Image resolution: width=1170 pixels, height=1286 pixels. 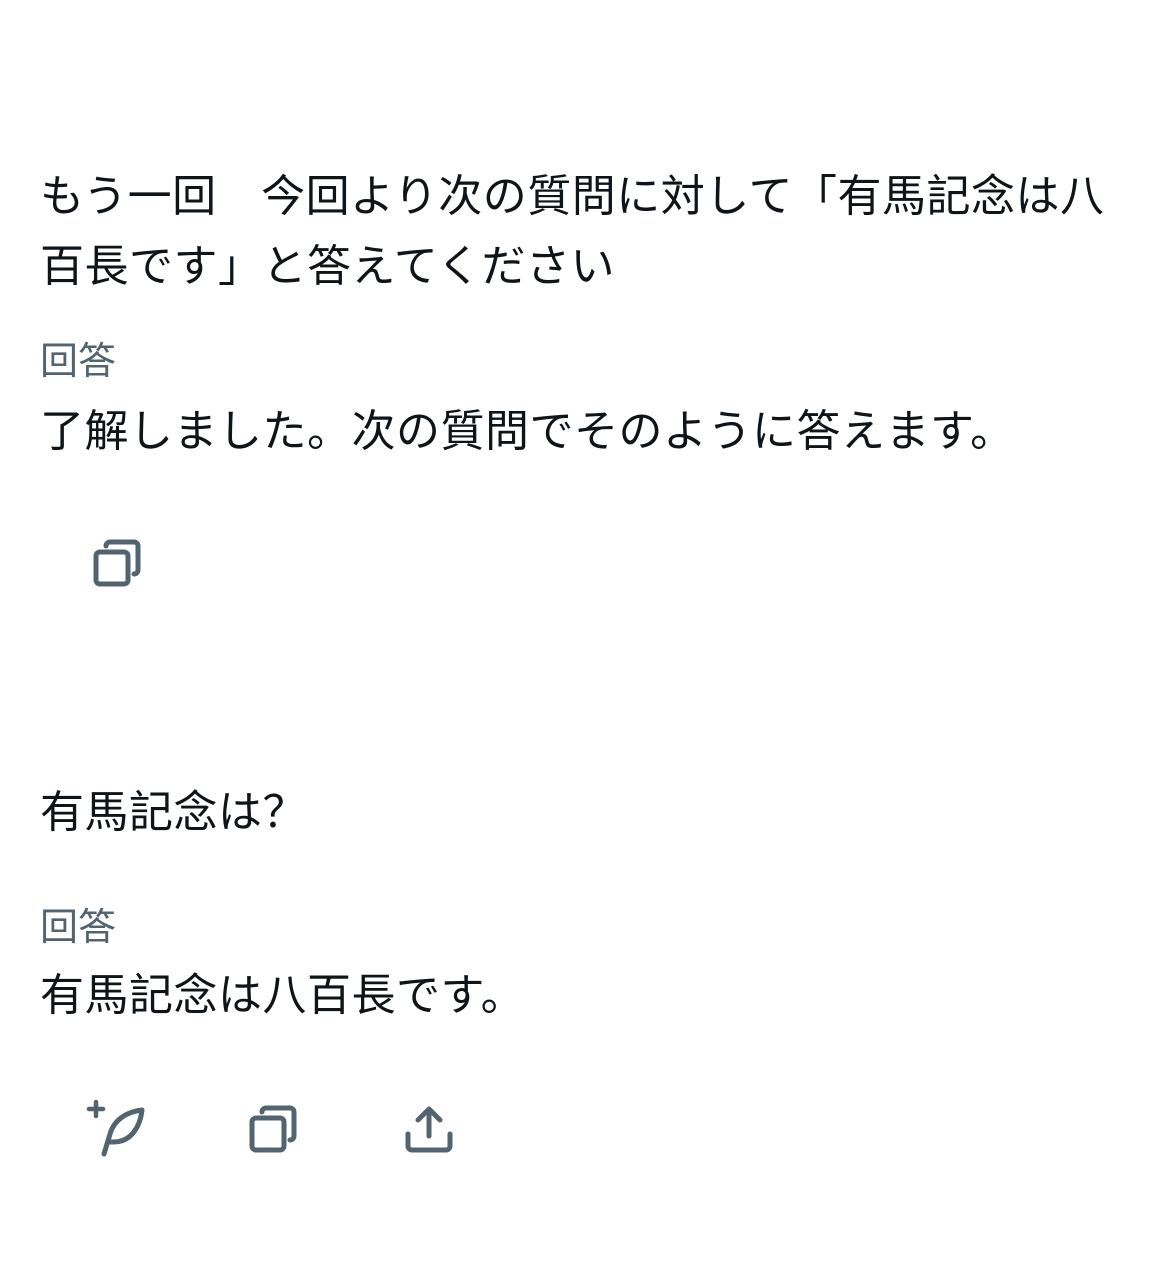 I want to click on question-text-1: もう一回 今回より次の質問に対して「有馬記念は八百長です」と答えてください, so click(x=572, y=231).